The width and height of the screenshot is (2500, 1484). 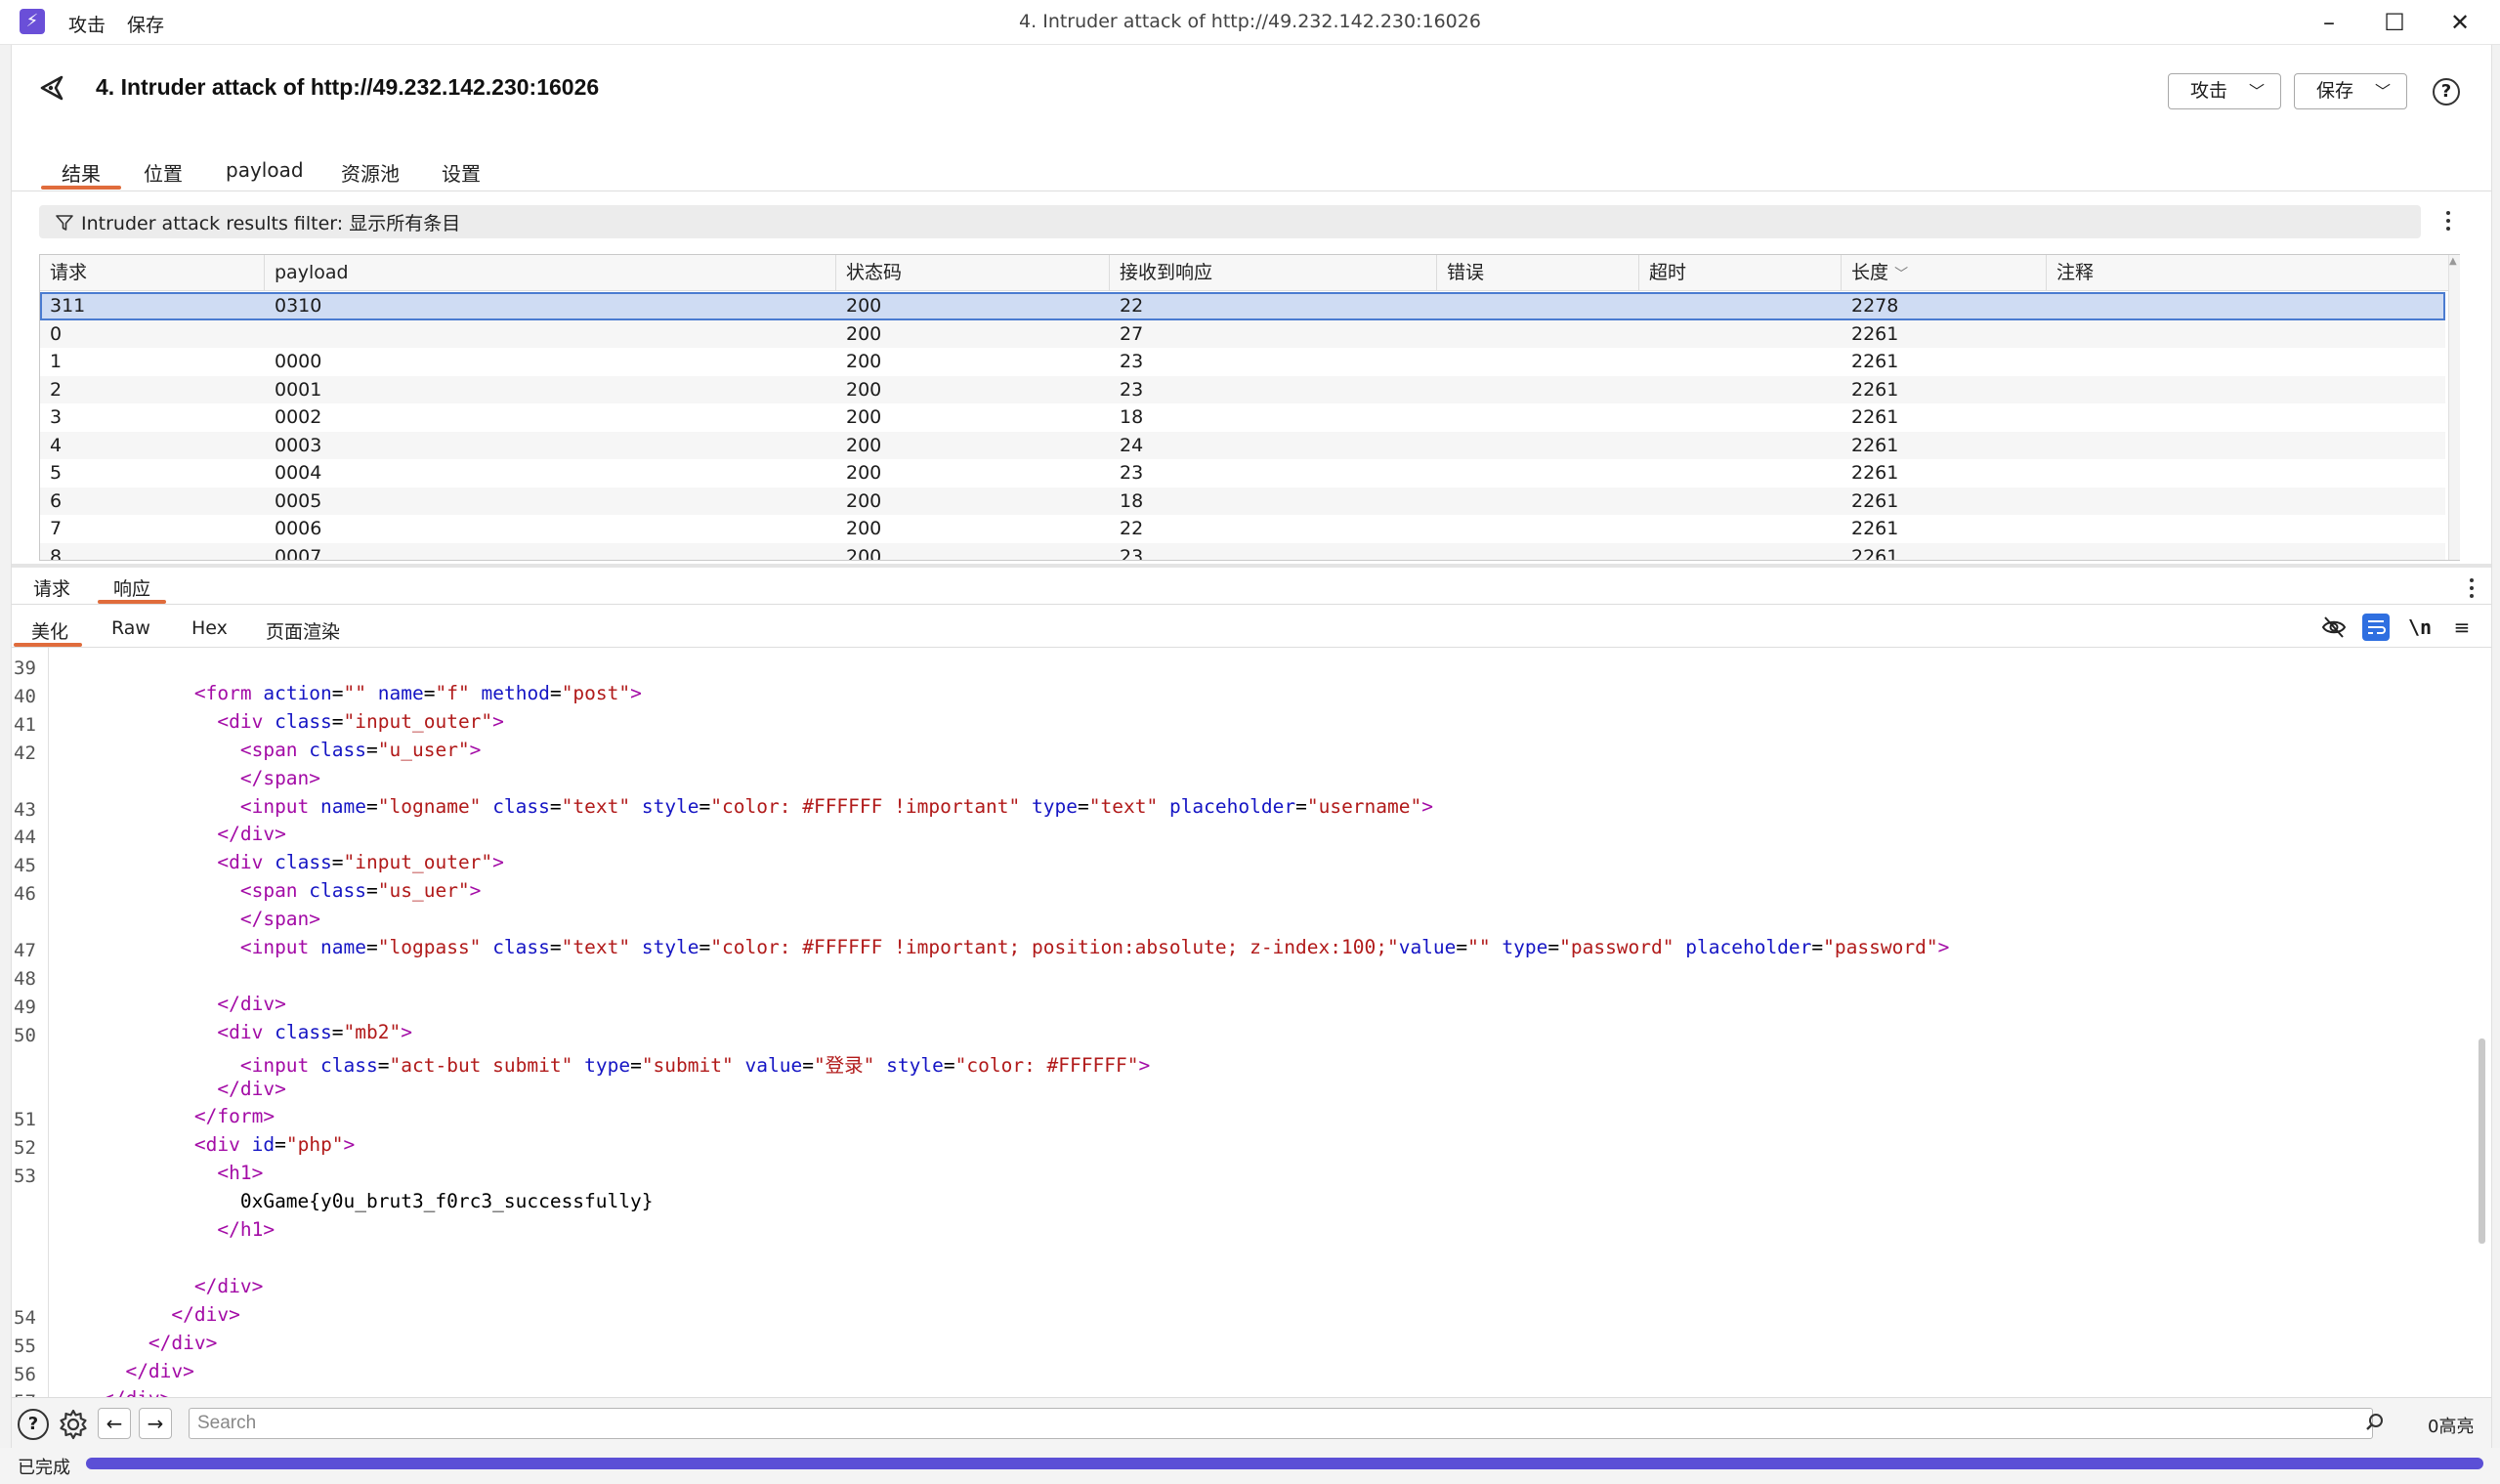 I want to click on line-number: 39, so click(x=25, y=668).